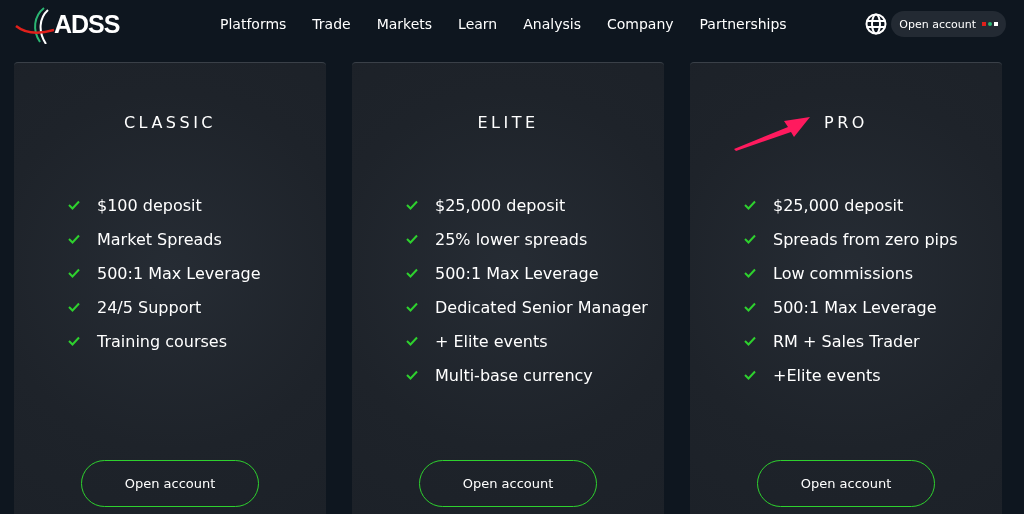 This screenshot has width=1024, height=514. What do you see at coordinates (640, 24) in the screenshot?
I see `nav-link: Company` at bounding box center [640, 24].